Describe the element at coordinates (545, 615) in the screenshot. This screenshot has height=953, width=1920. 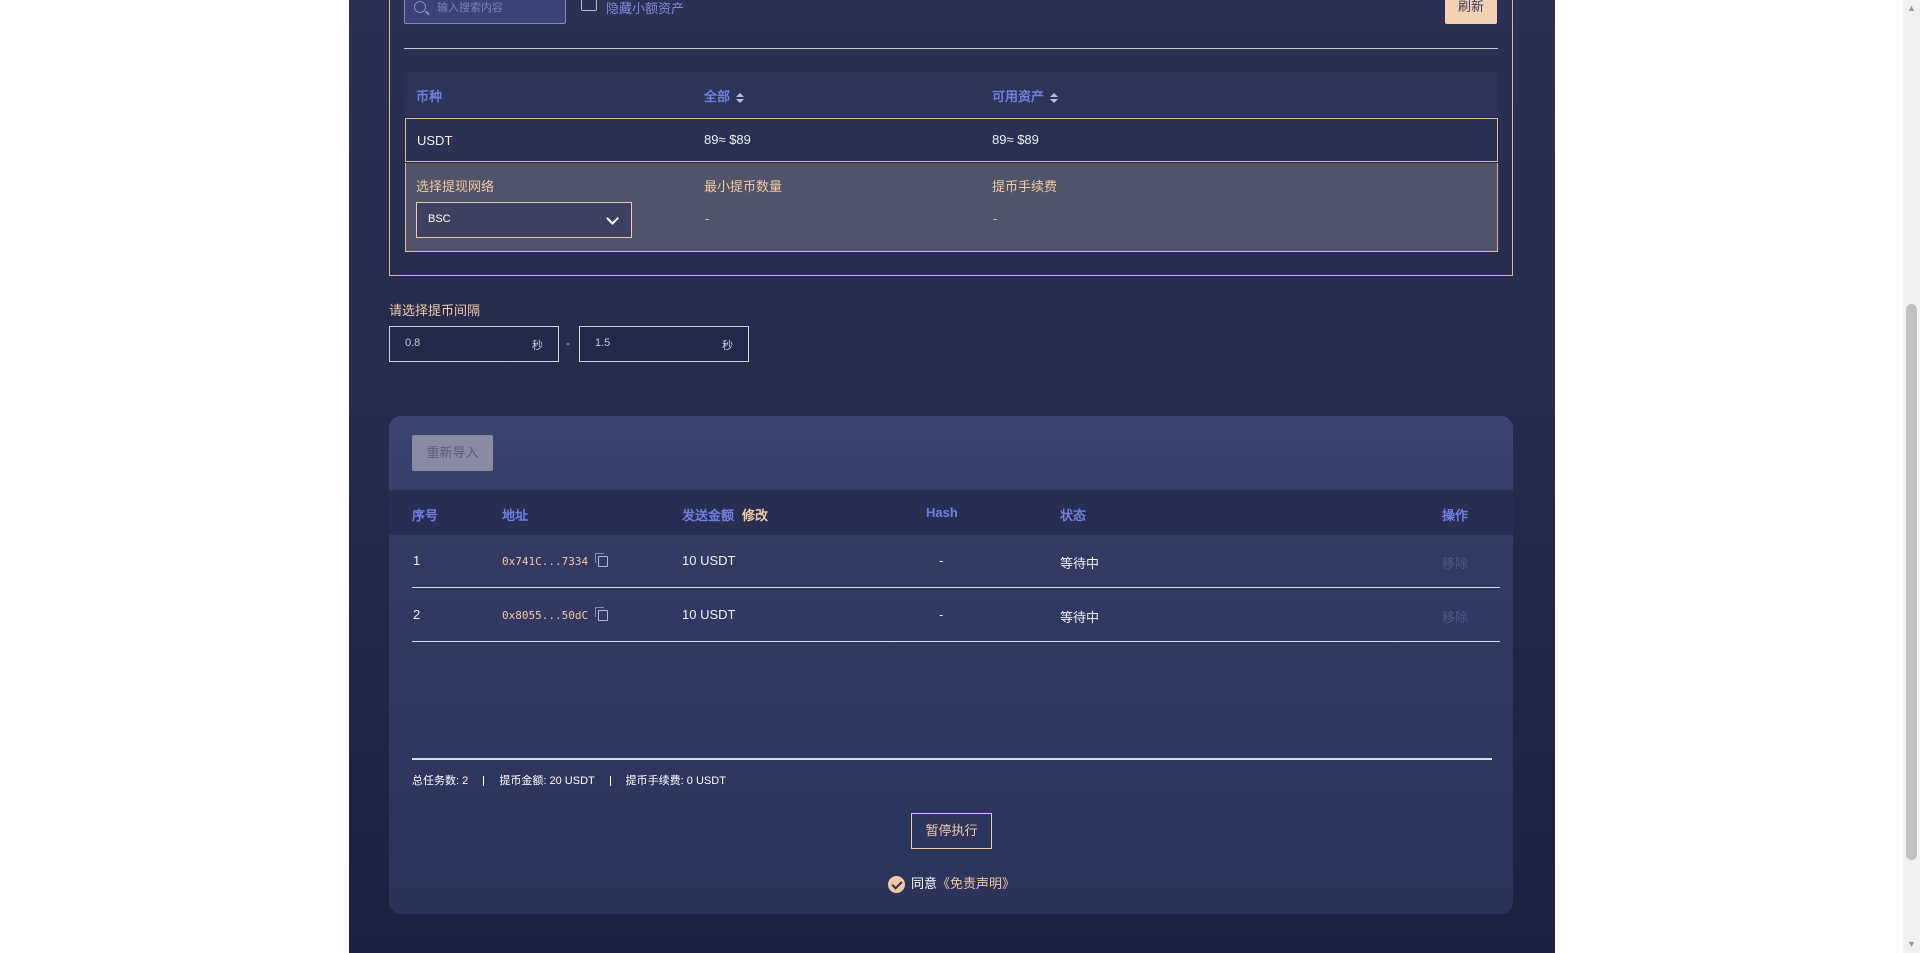
I see `row2-address: 0x8055...50dC` at that location.